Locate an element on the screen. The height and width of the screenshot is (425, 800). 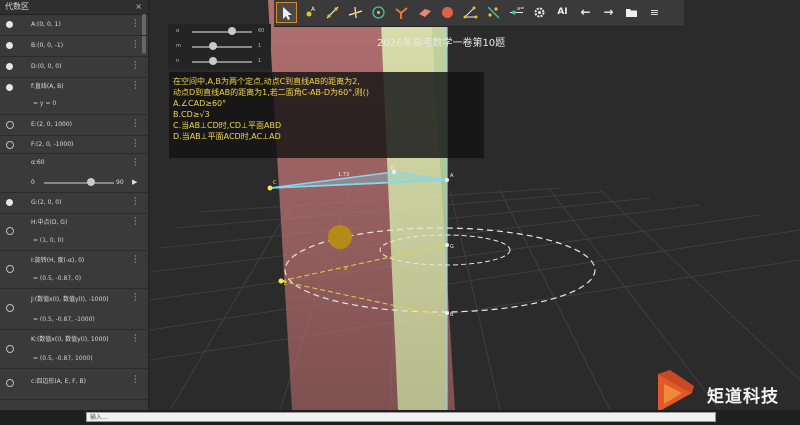
sphere-tool-button is located at coordinates (447, 12).